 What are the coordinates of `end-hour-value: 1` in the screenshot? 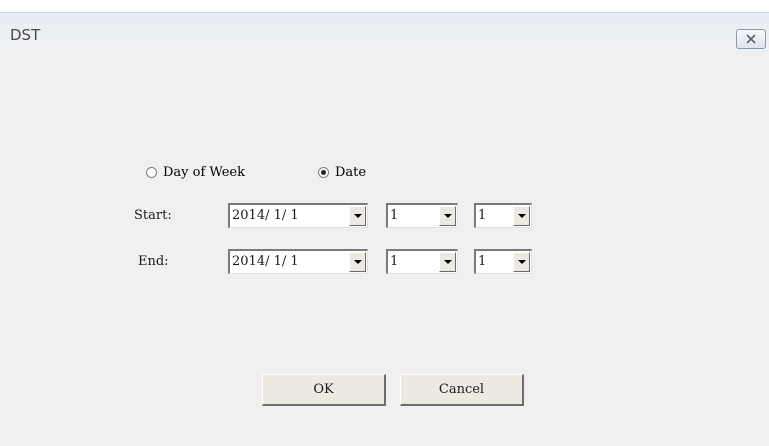 It's located at (394, 261).